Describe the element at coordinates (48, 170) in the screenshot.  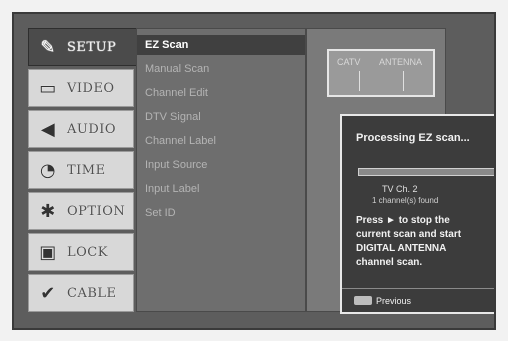
I see `clock-icon: ◔` at that location.